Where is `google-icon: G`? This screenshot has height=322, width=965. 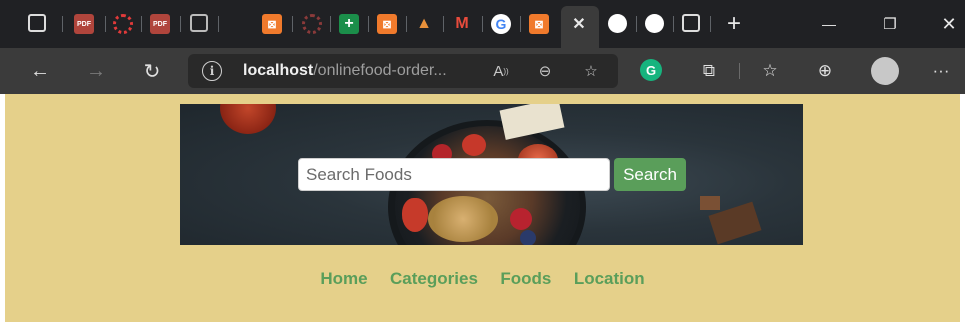
google-icon: G is located at coordinates (501, 24).